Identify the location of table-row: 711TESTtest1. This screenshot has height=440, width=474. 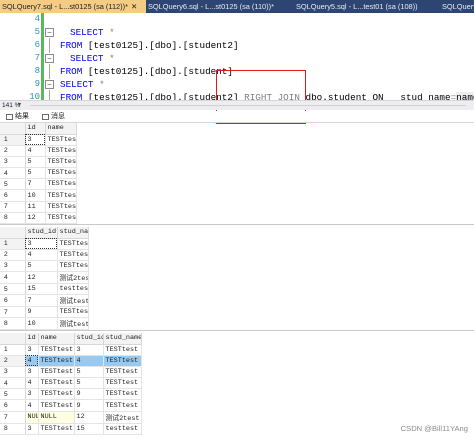
(38, 207).